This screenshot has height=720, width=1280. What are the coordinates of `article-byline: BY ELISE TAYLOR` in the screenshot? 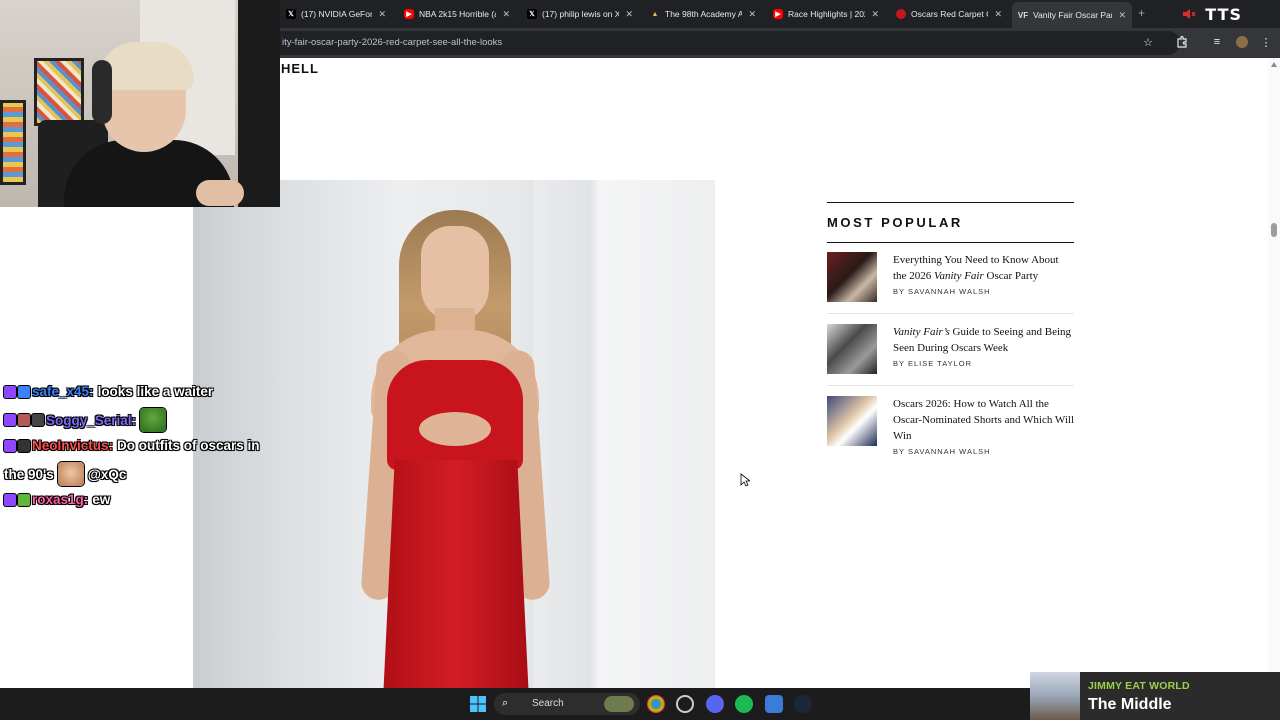 It's located at (933, 363).